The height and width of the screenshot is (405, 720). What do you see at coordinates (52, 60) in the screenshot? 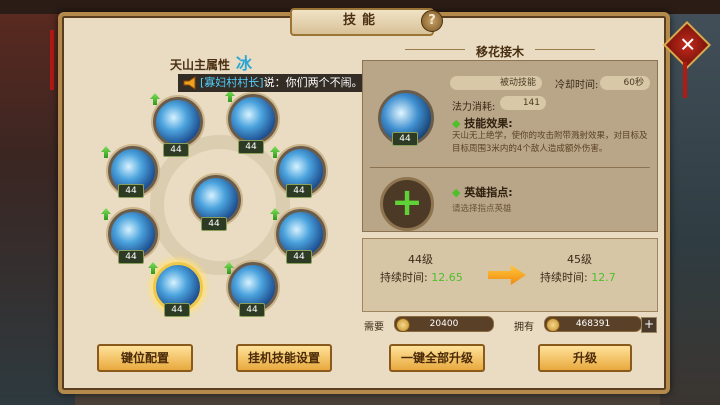
I see `decor-tassel-left` at bounding box center [52, 60].